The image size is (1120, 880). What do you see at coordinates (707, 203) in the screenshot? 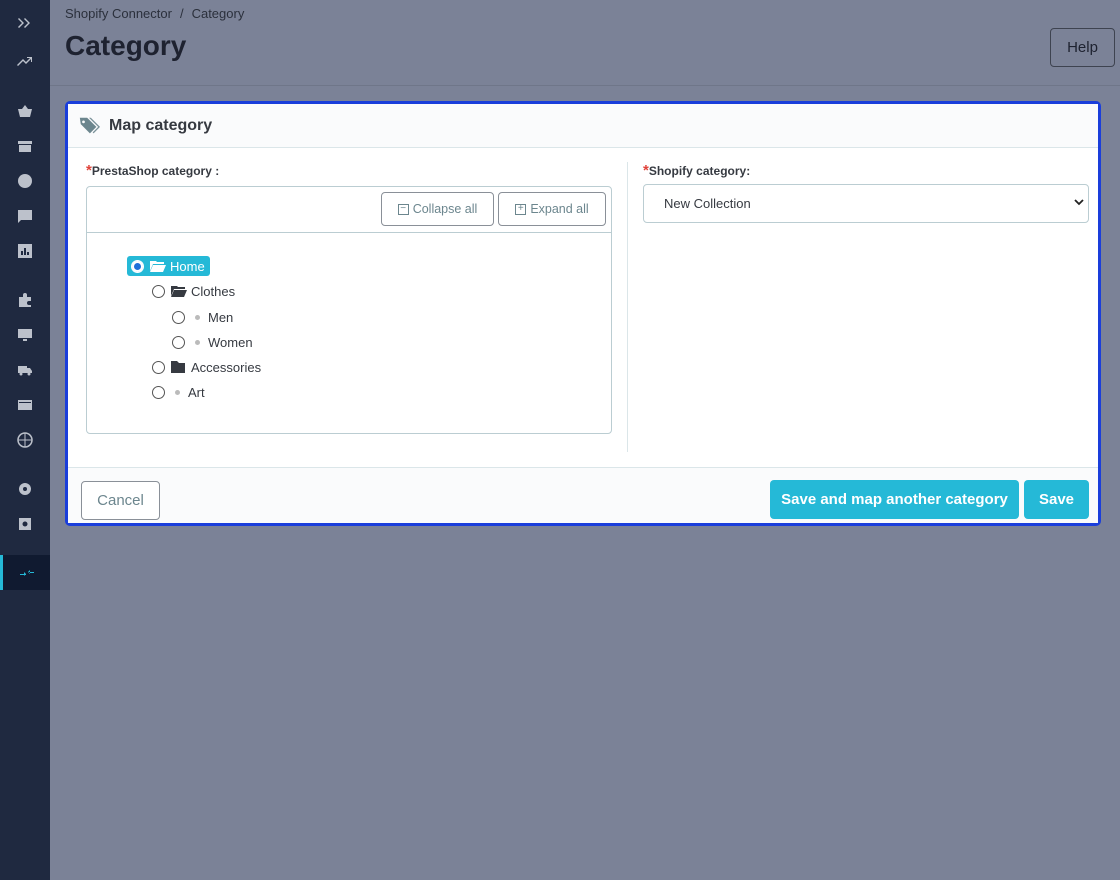
I see `shopify-category-value: New Collection` at bounding box center [707, 203].